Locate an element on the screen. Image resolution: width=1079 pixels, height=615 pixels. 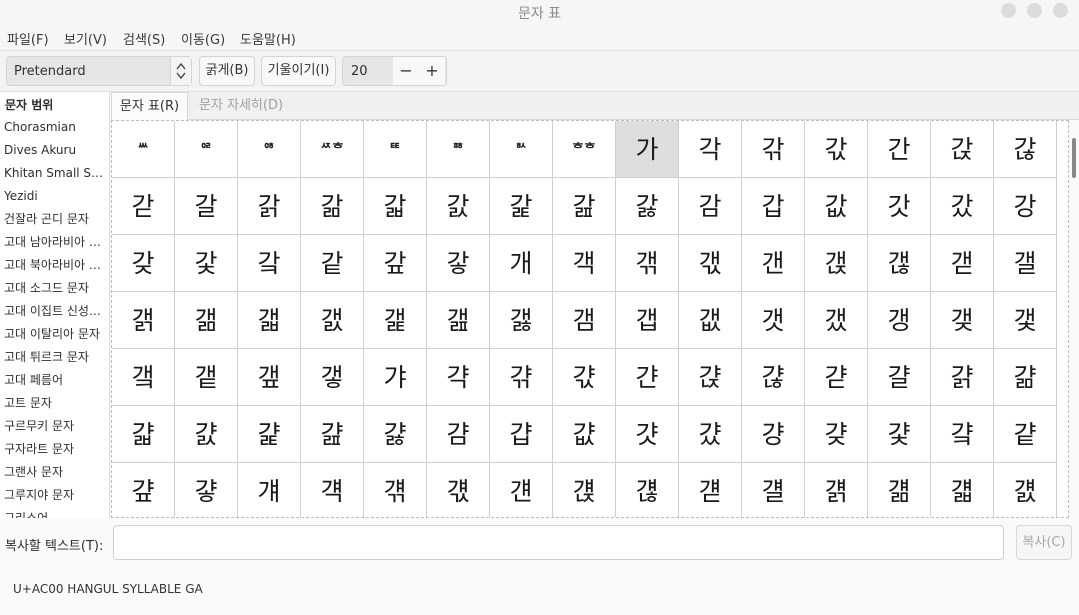
character-cell: 갵 is located at coordinates (206, 377).